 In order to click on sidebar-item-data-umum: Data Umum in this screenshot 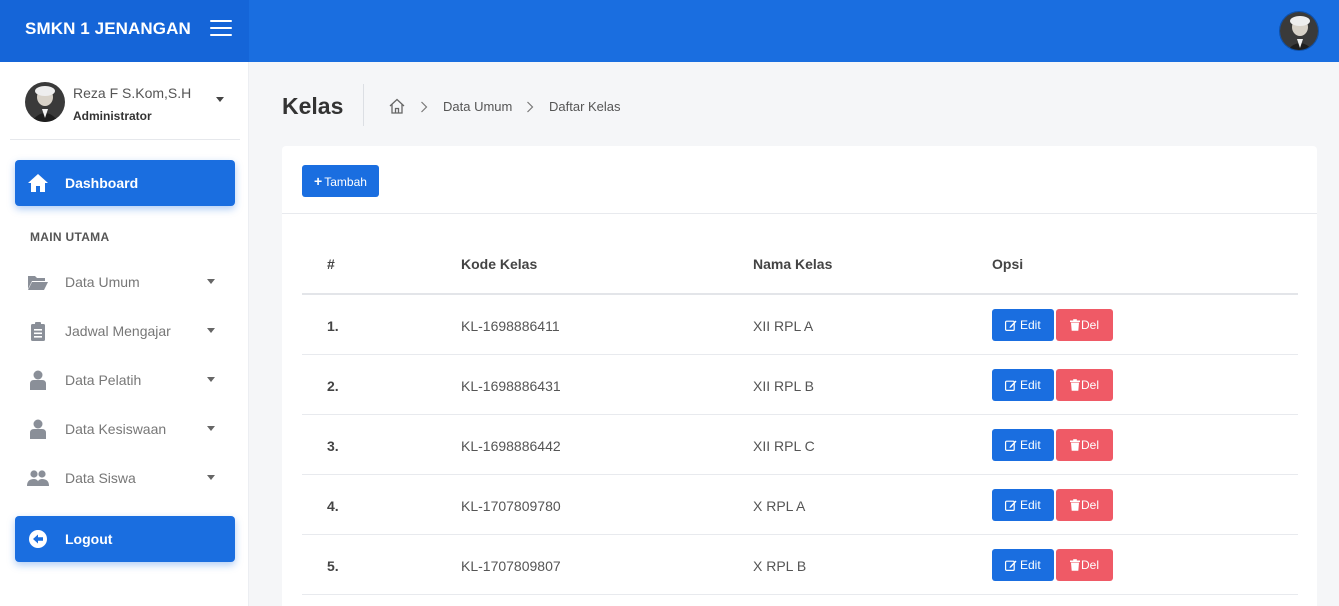, I will do `click(125, 282)`.